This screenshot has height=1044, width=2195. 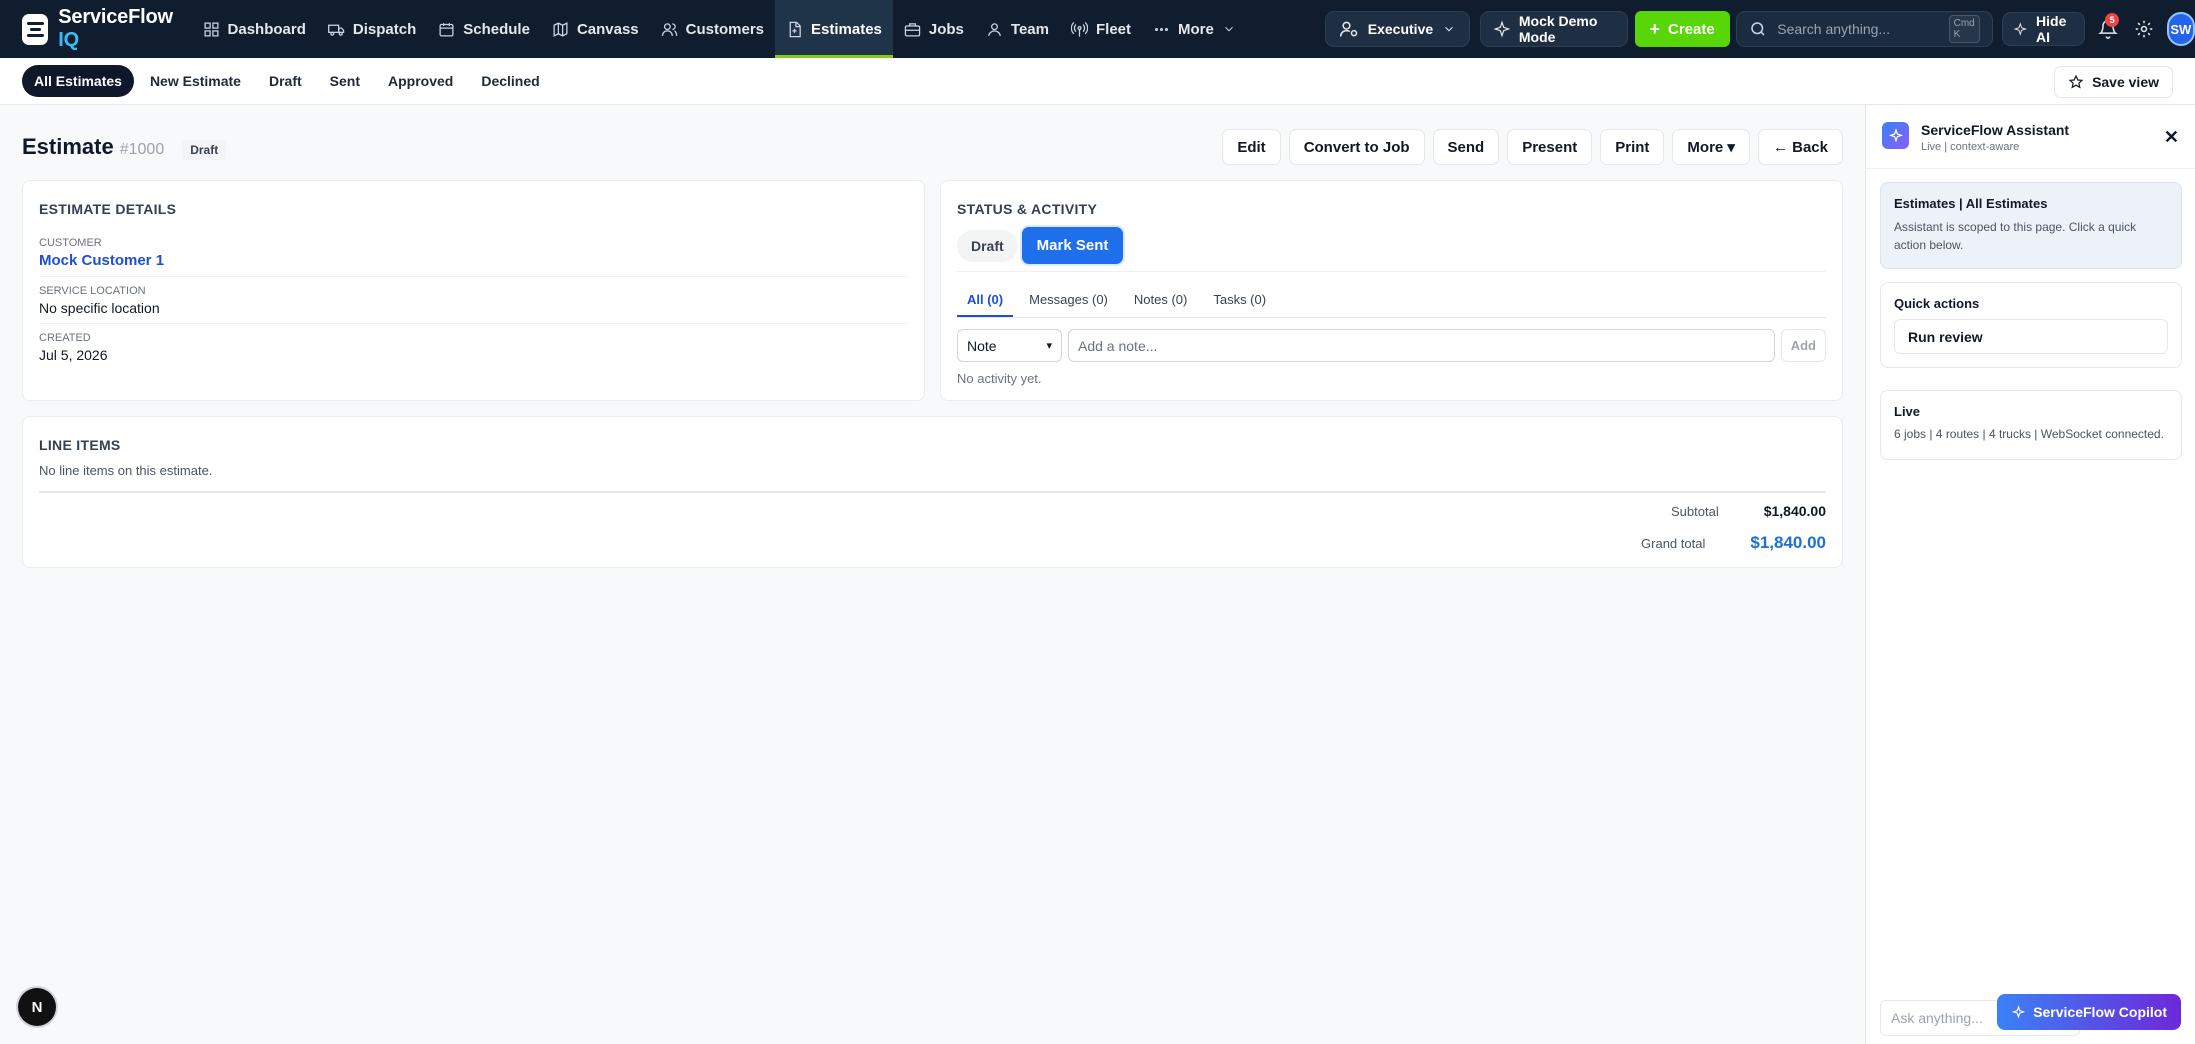 What do you see at coordinates (1937, 303) in the screenshot?
I see `quick-actions-title: Quick actions` at bounding box center [1937, 303].